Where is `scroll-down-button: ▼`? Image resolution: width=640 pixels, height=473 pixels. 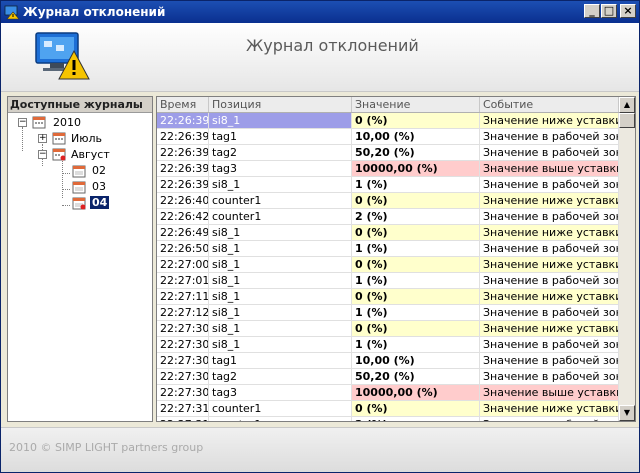 scroll-down-button: ▼ is located at coordinates (627, 413).